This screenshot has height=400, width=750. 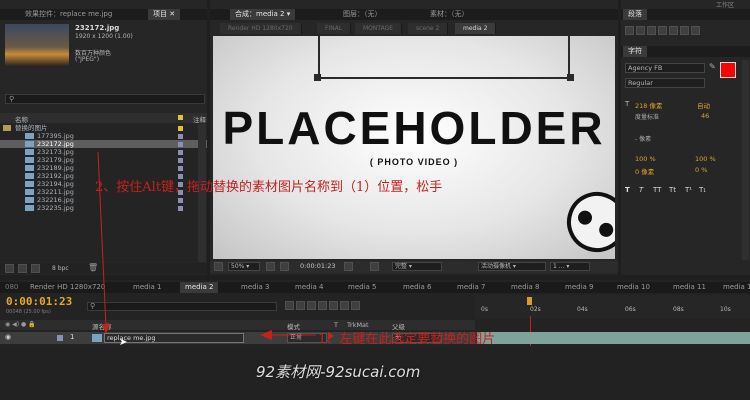 What do you see at coordinates (266, 335) in the screenshot?
I see `select-arrow-head` at bounding box center [266, 335].